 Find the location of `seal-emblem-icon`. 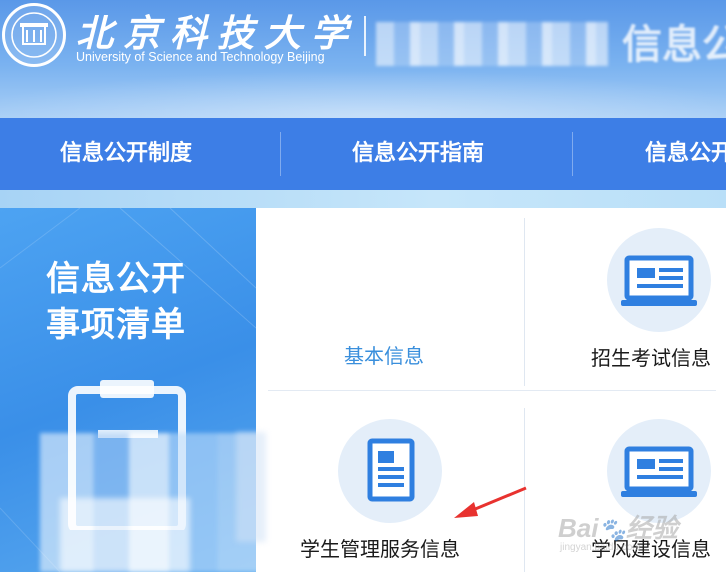

seal-emblem-icon is located at coordinates (34, 35).